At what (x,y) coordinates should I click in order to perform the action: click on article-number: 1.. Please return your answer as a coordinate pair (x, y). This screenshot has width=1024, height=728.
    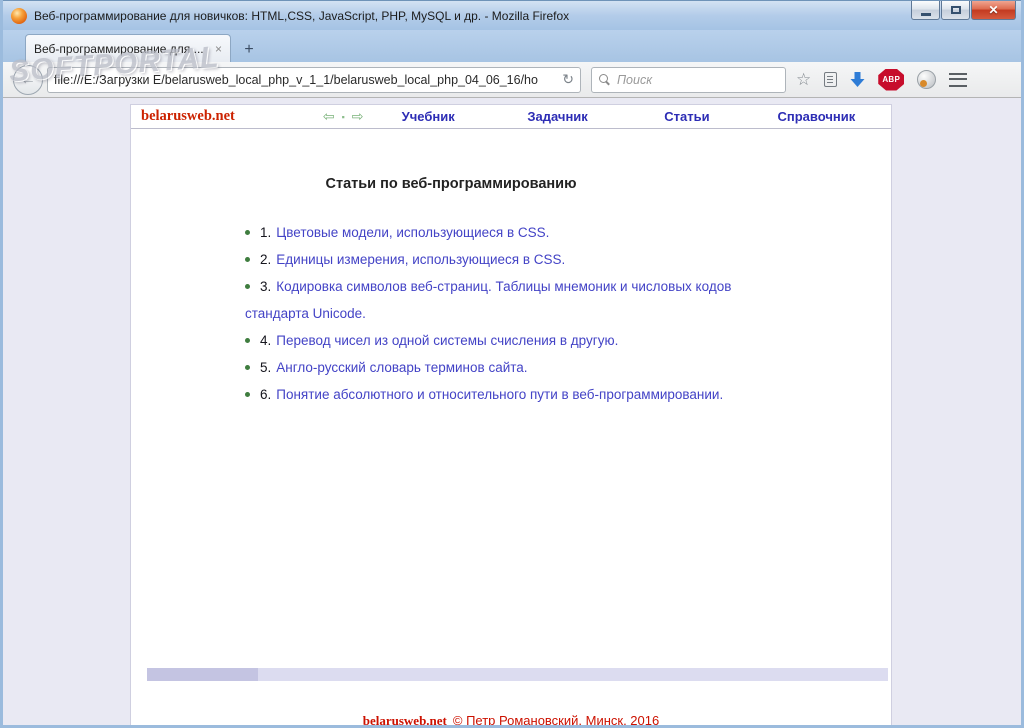
    Looking at the image, I should click on (266, 232).